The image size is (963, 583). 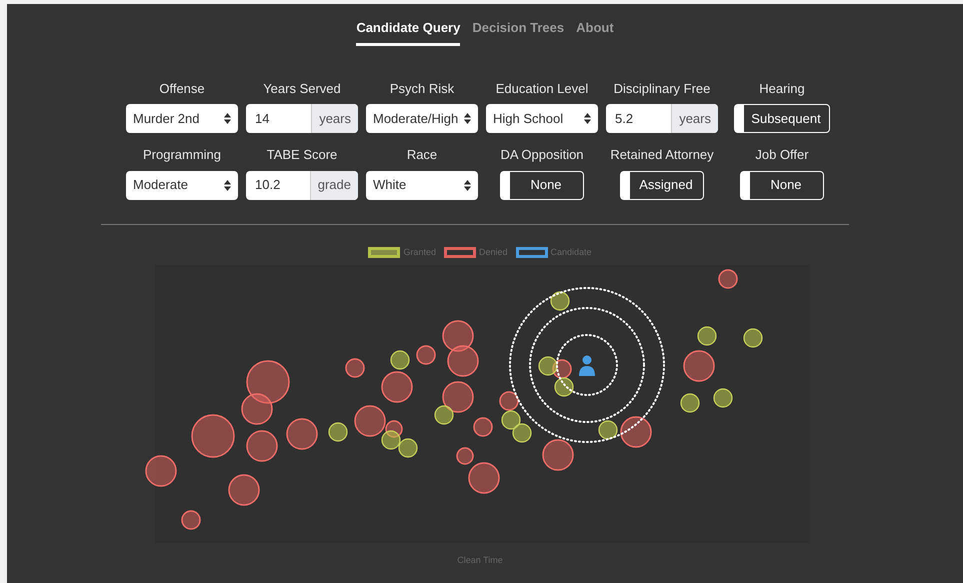 I want to click on field-label: Years Served, so click(x=302, y=89).